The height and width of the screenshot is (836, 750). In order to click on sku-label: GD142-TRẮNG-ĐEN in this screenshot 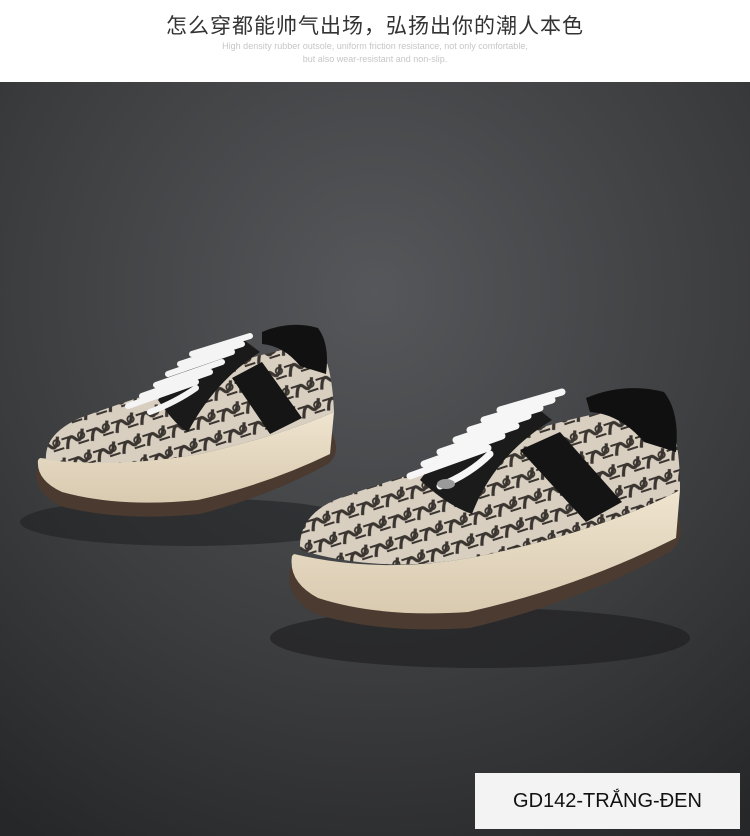, I will do `click(607, 801)`.